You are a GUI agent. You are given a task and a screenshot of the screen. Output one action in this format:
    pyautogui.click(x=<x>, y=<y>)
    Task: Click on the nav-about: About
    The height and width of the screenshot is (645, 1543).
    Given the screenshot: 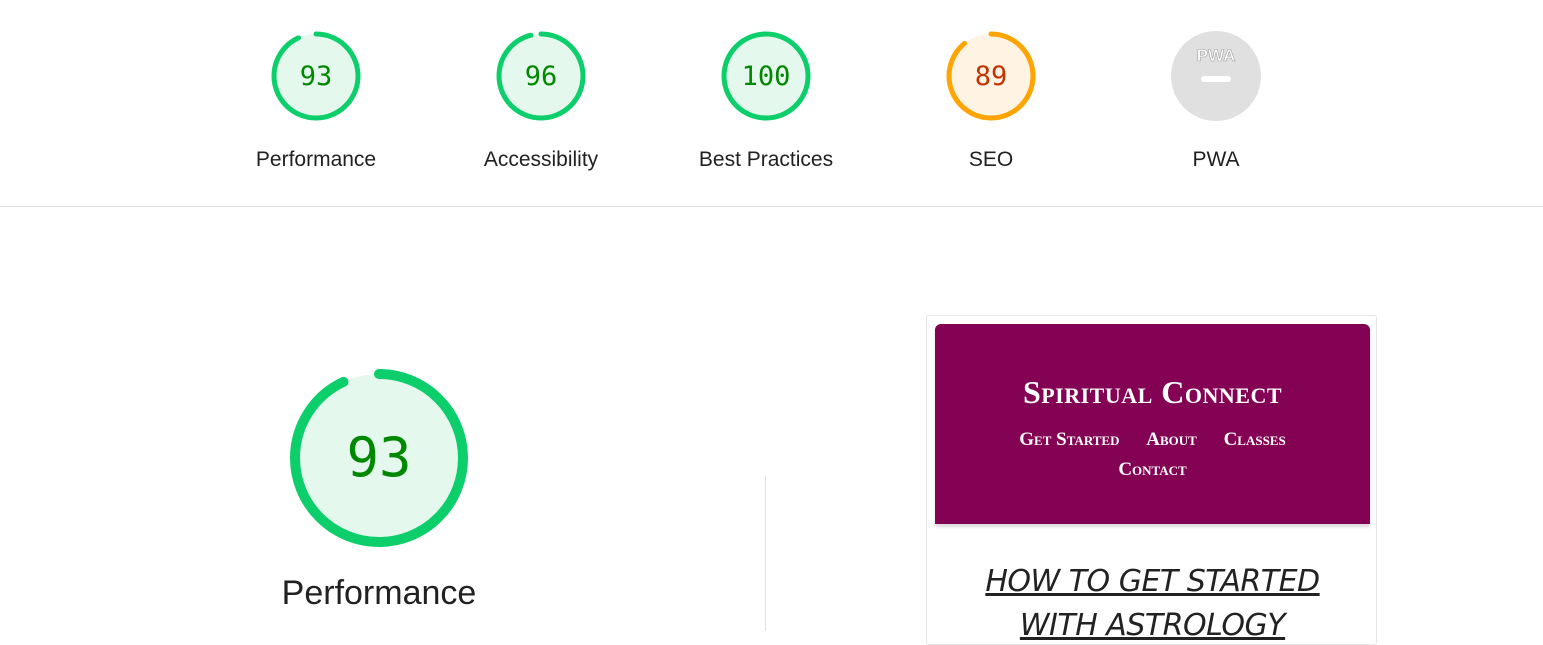 What is the action you would take?
    pyautogui.click(x=1171, y=439)
    